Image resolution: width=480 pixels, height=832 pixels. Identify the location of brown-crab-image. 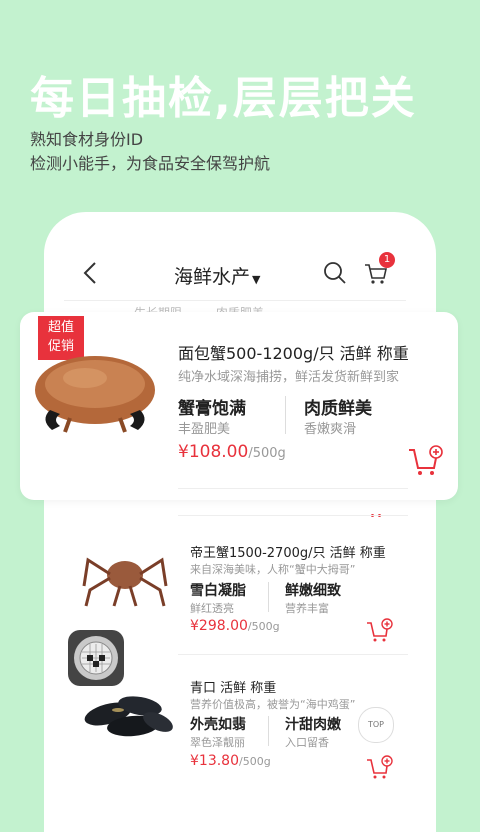
(95, 395).